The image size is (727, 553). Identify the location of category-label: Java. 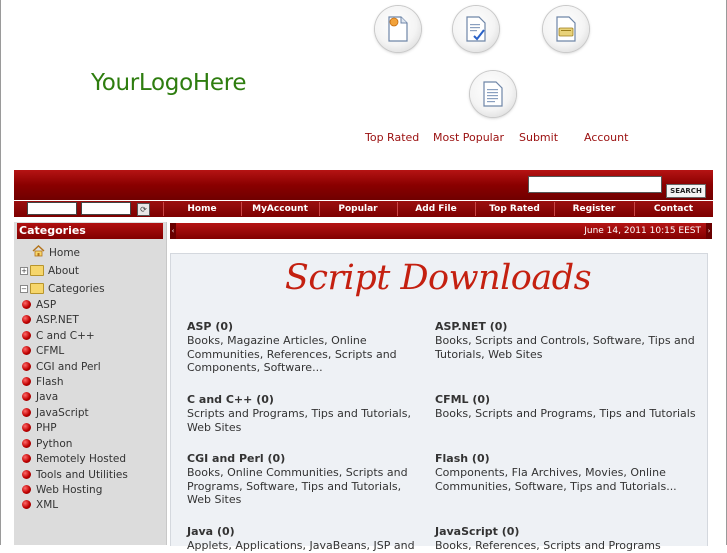
(47, 396).